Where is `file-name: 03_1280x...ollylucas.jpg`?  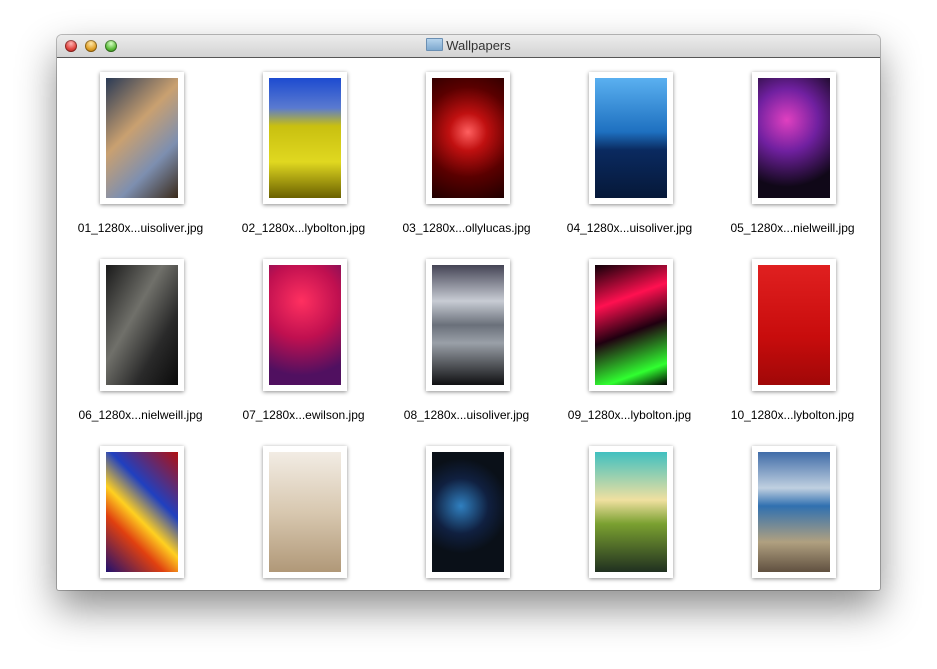 file-name: 03_1280x...ollylucas.jpg is located at coordinates (466, 228).